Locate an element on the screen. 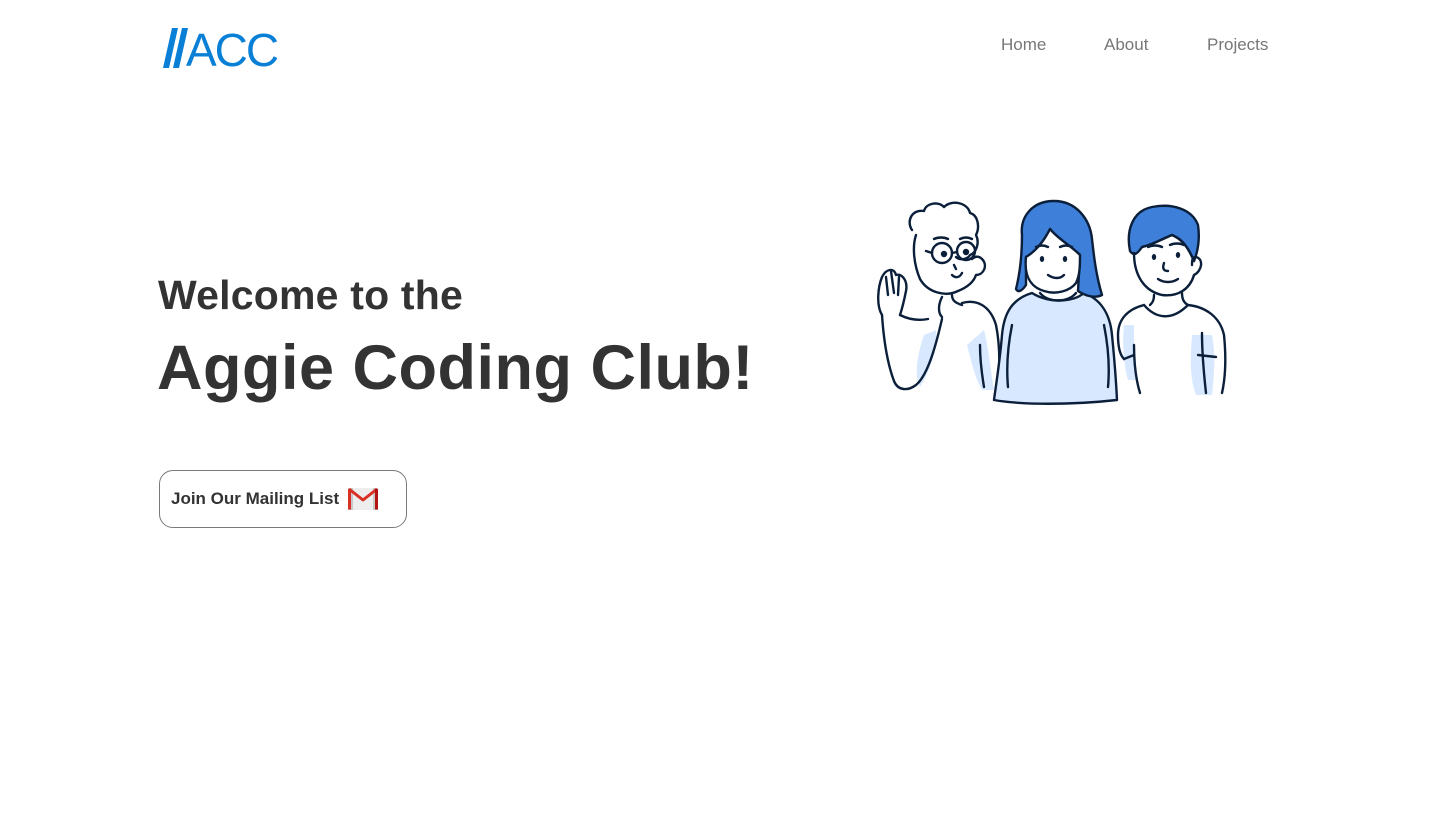 This screenshot has width=1440, height=836. student-middle-figure is located at coordinates (1055, 302).